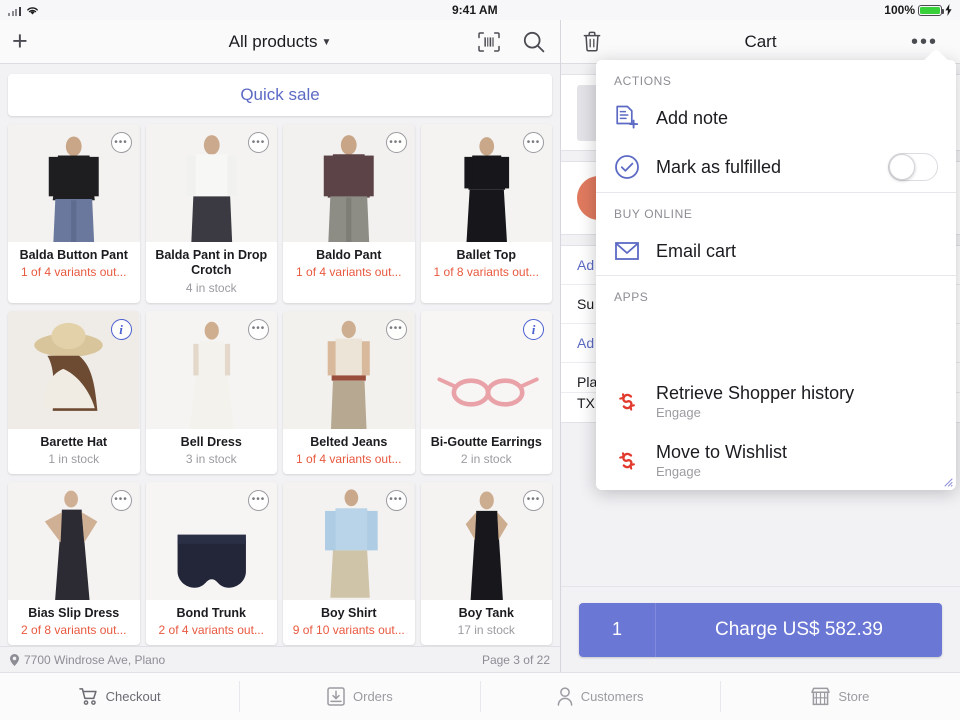 The height and width of the screenshot is (720, 960). What do you see at coordinates (600, 696) in the screenshot?
I see `tab-customers: Customers` at bounding box center [600, 696].